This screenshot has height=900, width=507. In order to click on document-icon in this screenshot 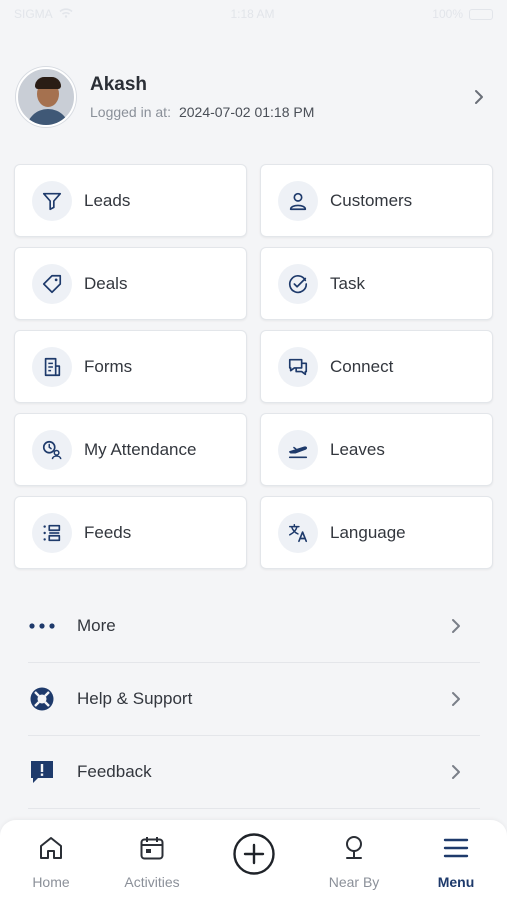, I will do `click(52, 366)`.